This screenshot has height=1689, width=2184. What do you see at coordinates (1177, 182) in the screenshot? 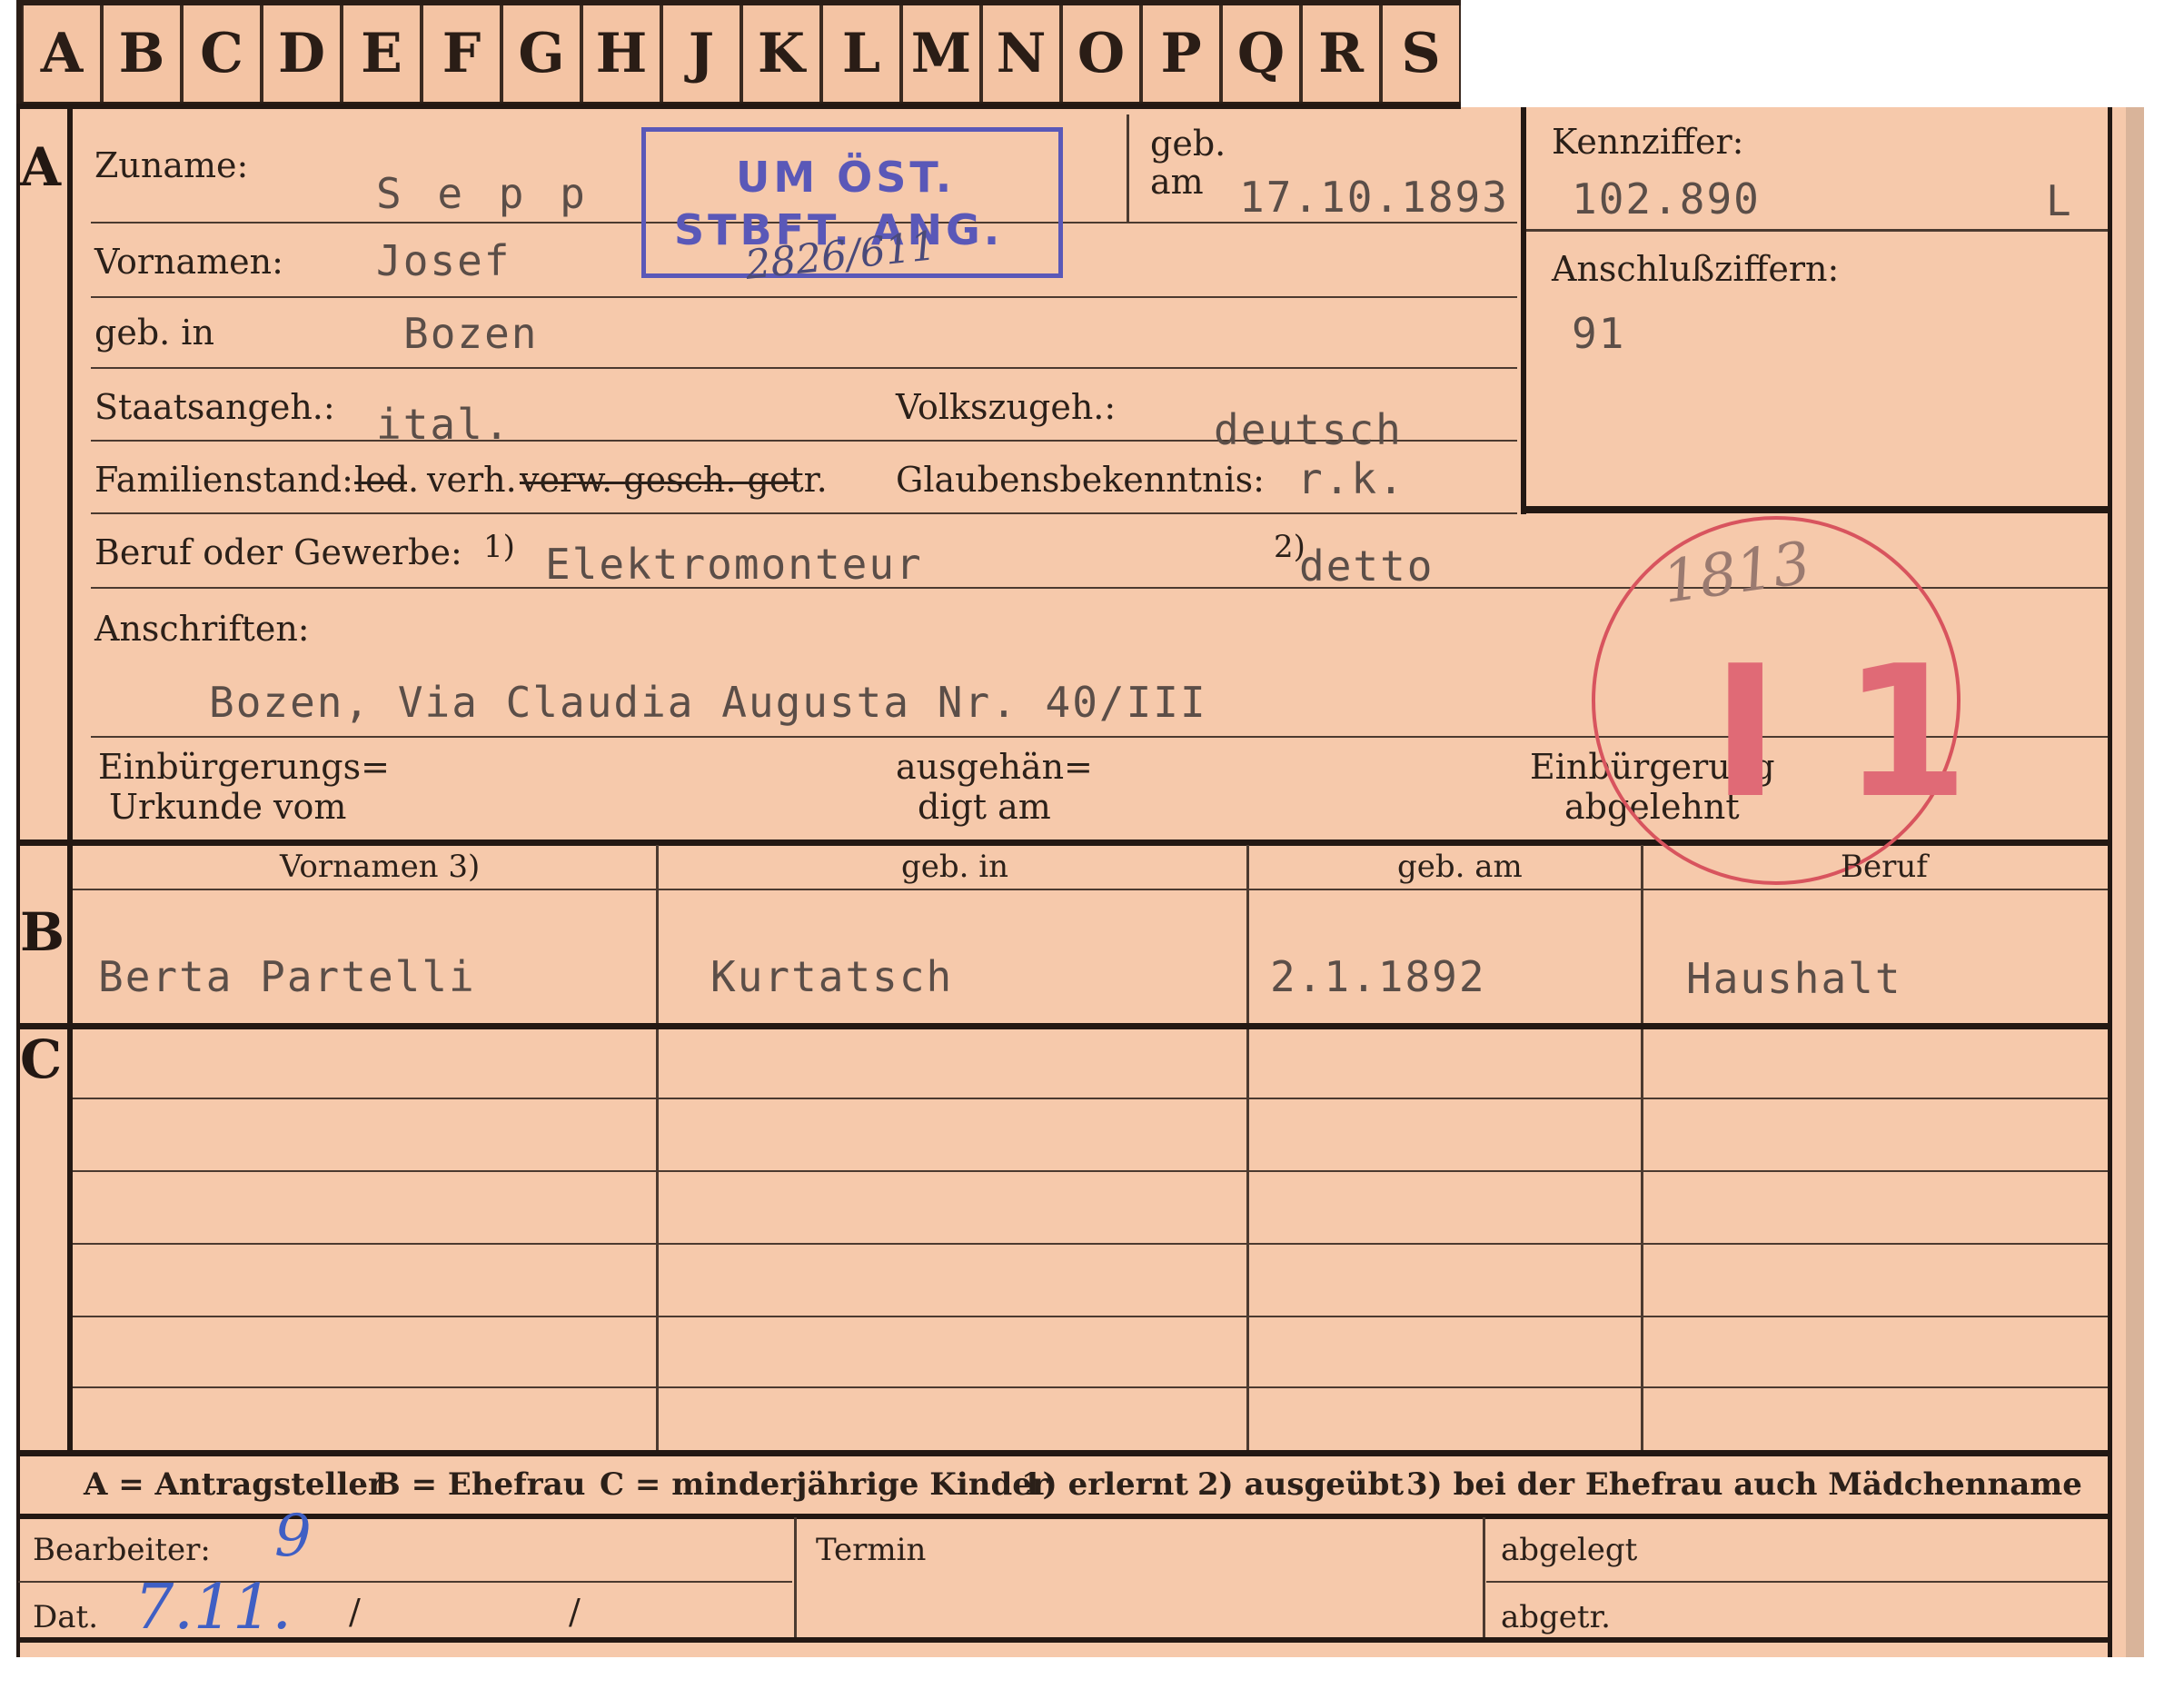
I see `label-am: am` at bounding box center [1177, 182].